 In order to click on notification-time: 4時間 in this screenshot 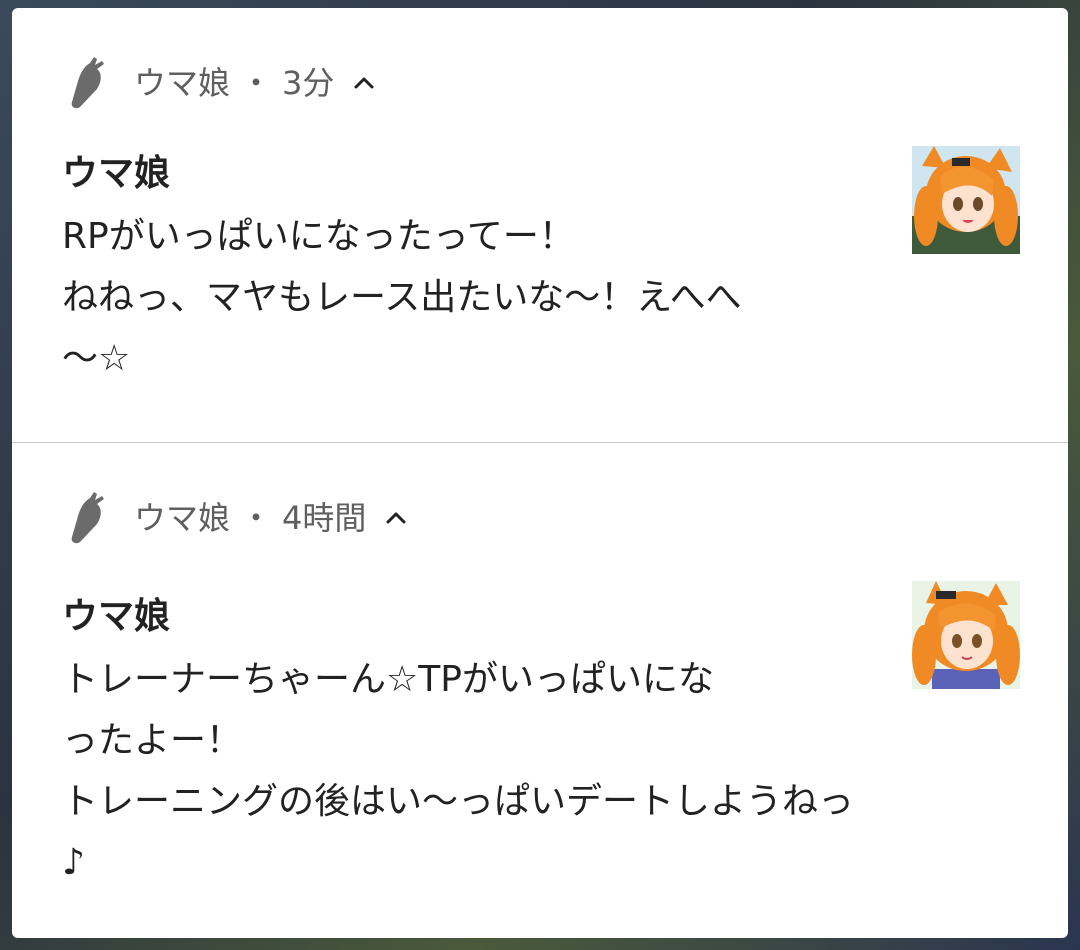, I will do `click(324, 518)`.